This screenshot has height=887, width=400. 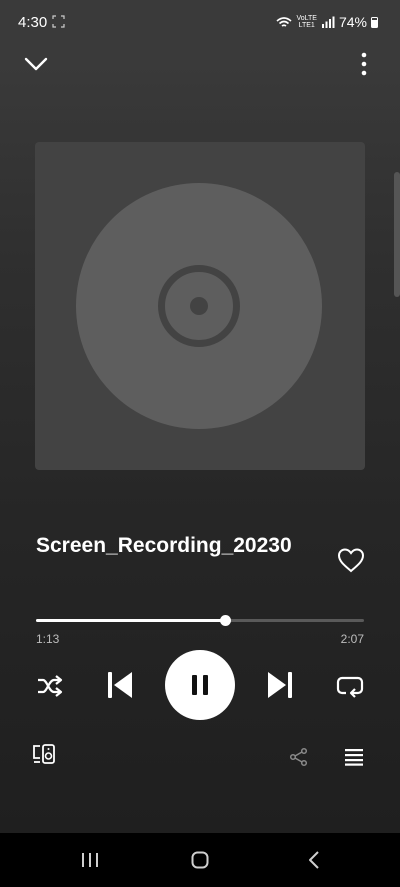 I want to click on total-duration: 2:07, so click(x=352, y=639).